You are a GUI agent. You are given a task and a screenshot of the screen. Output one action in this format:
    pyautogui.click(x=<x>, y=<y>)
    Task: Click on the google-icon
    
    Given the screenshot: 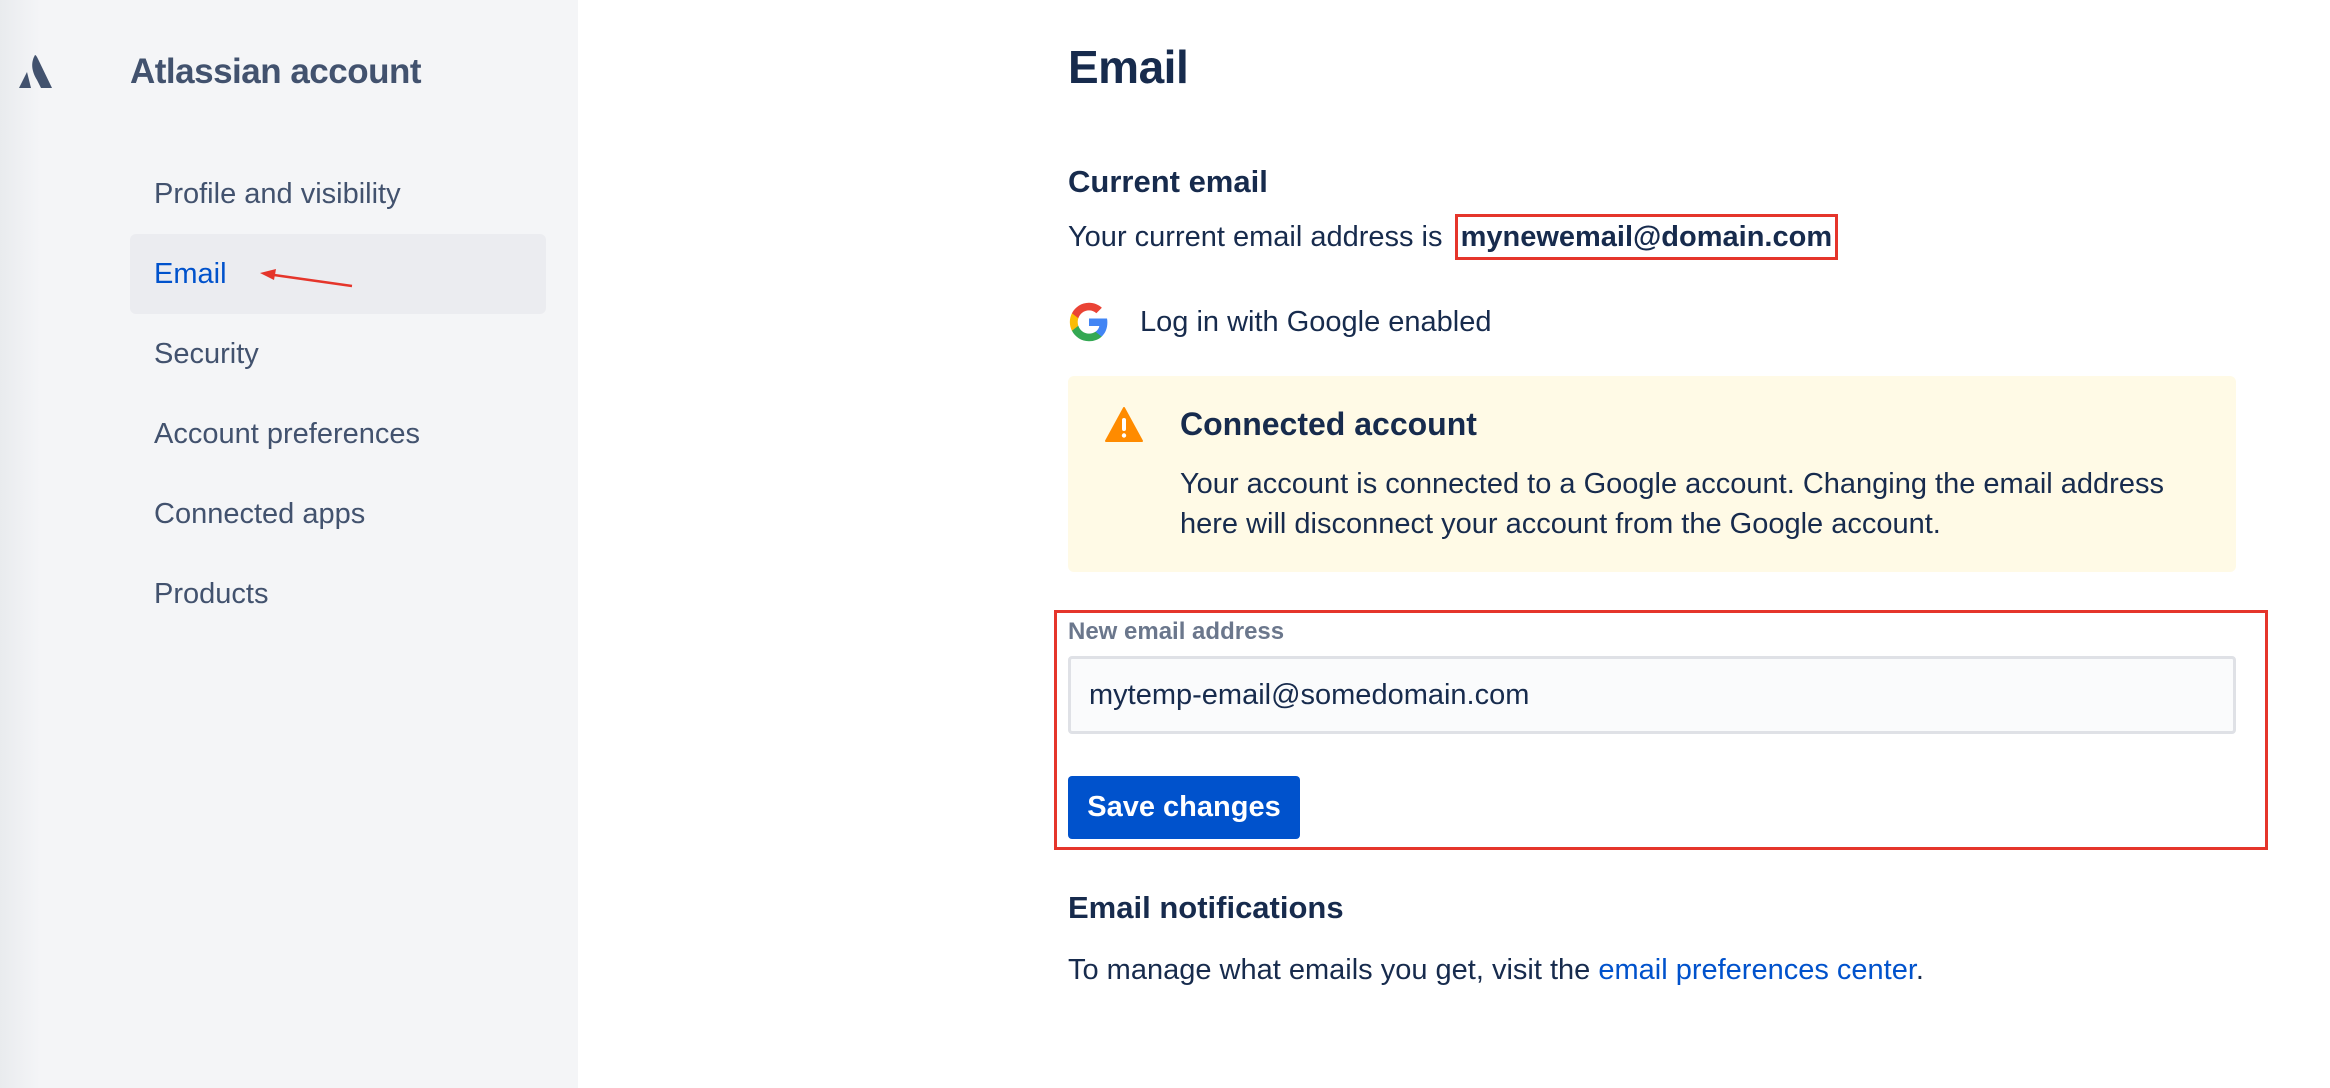 What is the action you would take?
    pyautogui.click(x=1088, y=322)
    